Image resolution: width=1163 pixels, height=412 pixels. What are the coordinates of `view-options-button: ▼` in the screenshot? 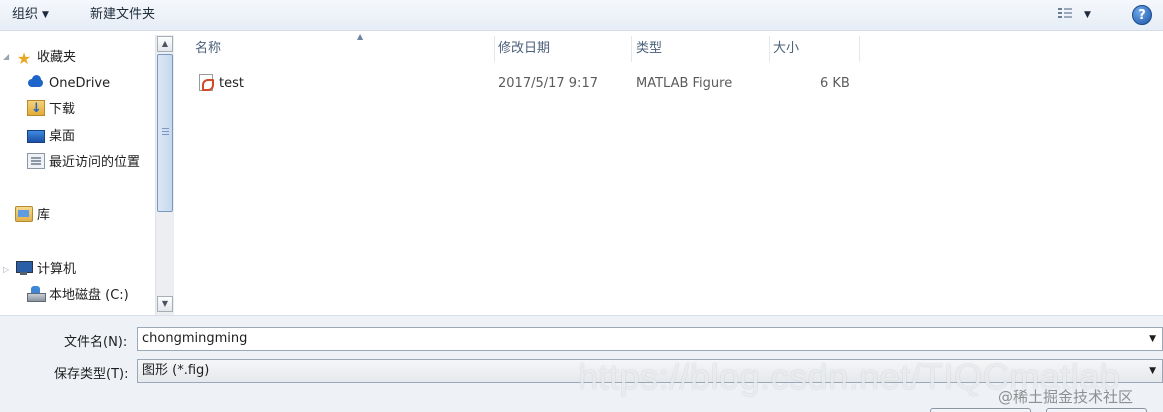 It's located at (1080, 15).